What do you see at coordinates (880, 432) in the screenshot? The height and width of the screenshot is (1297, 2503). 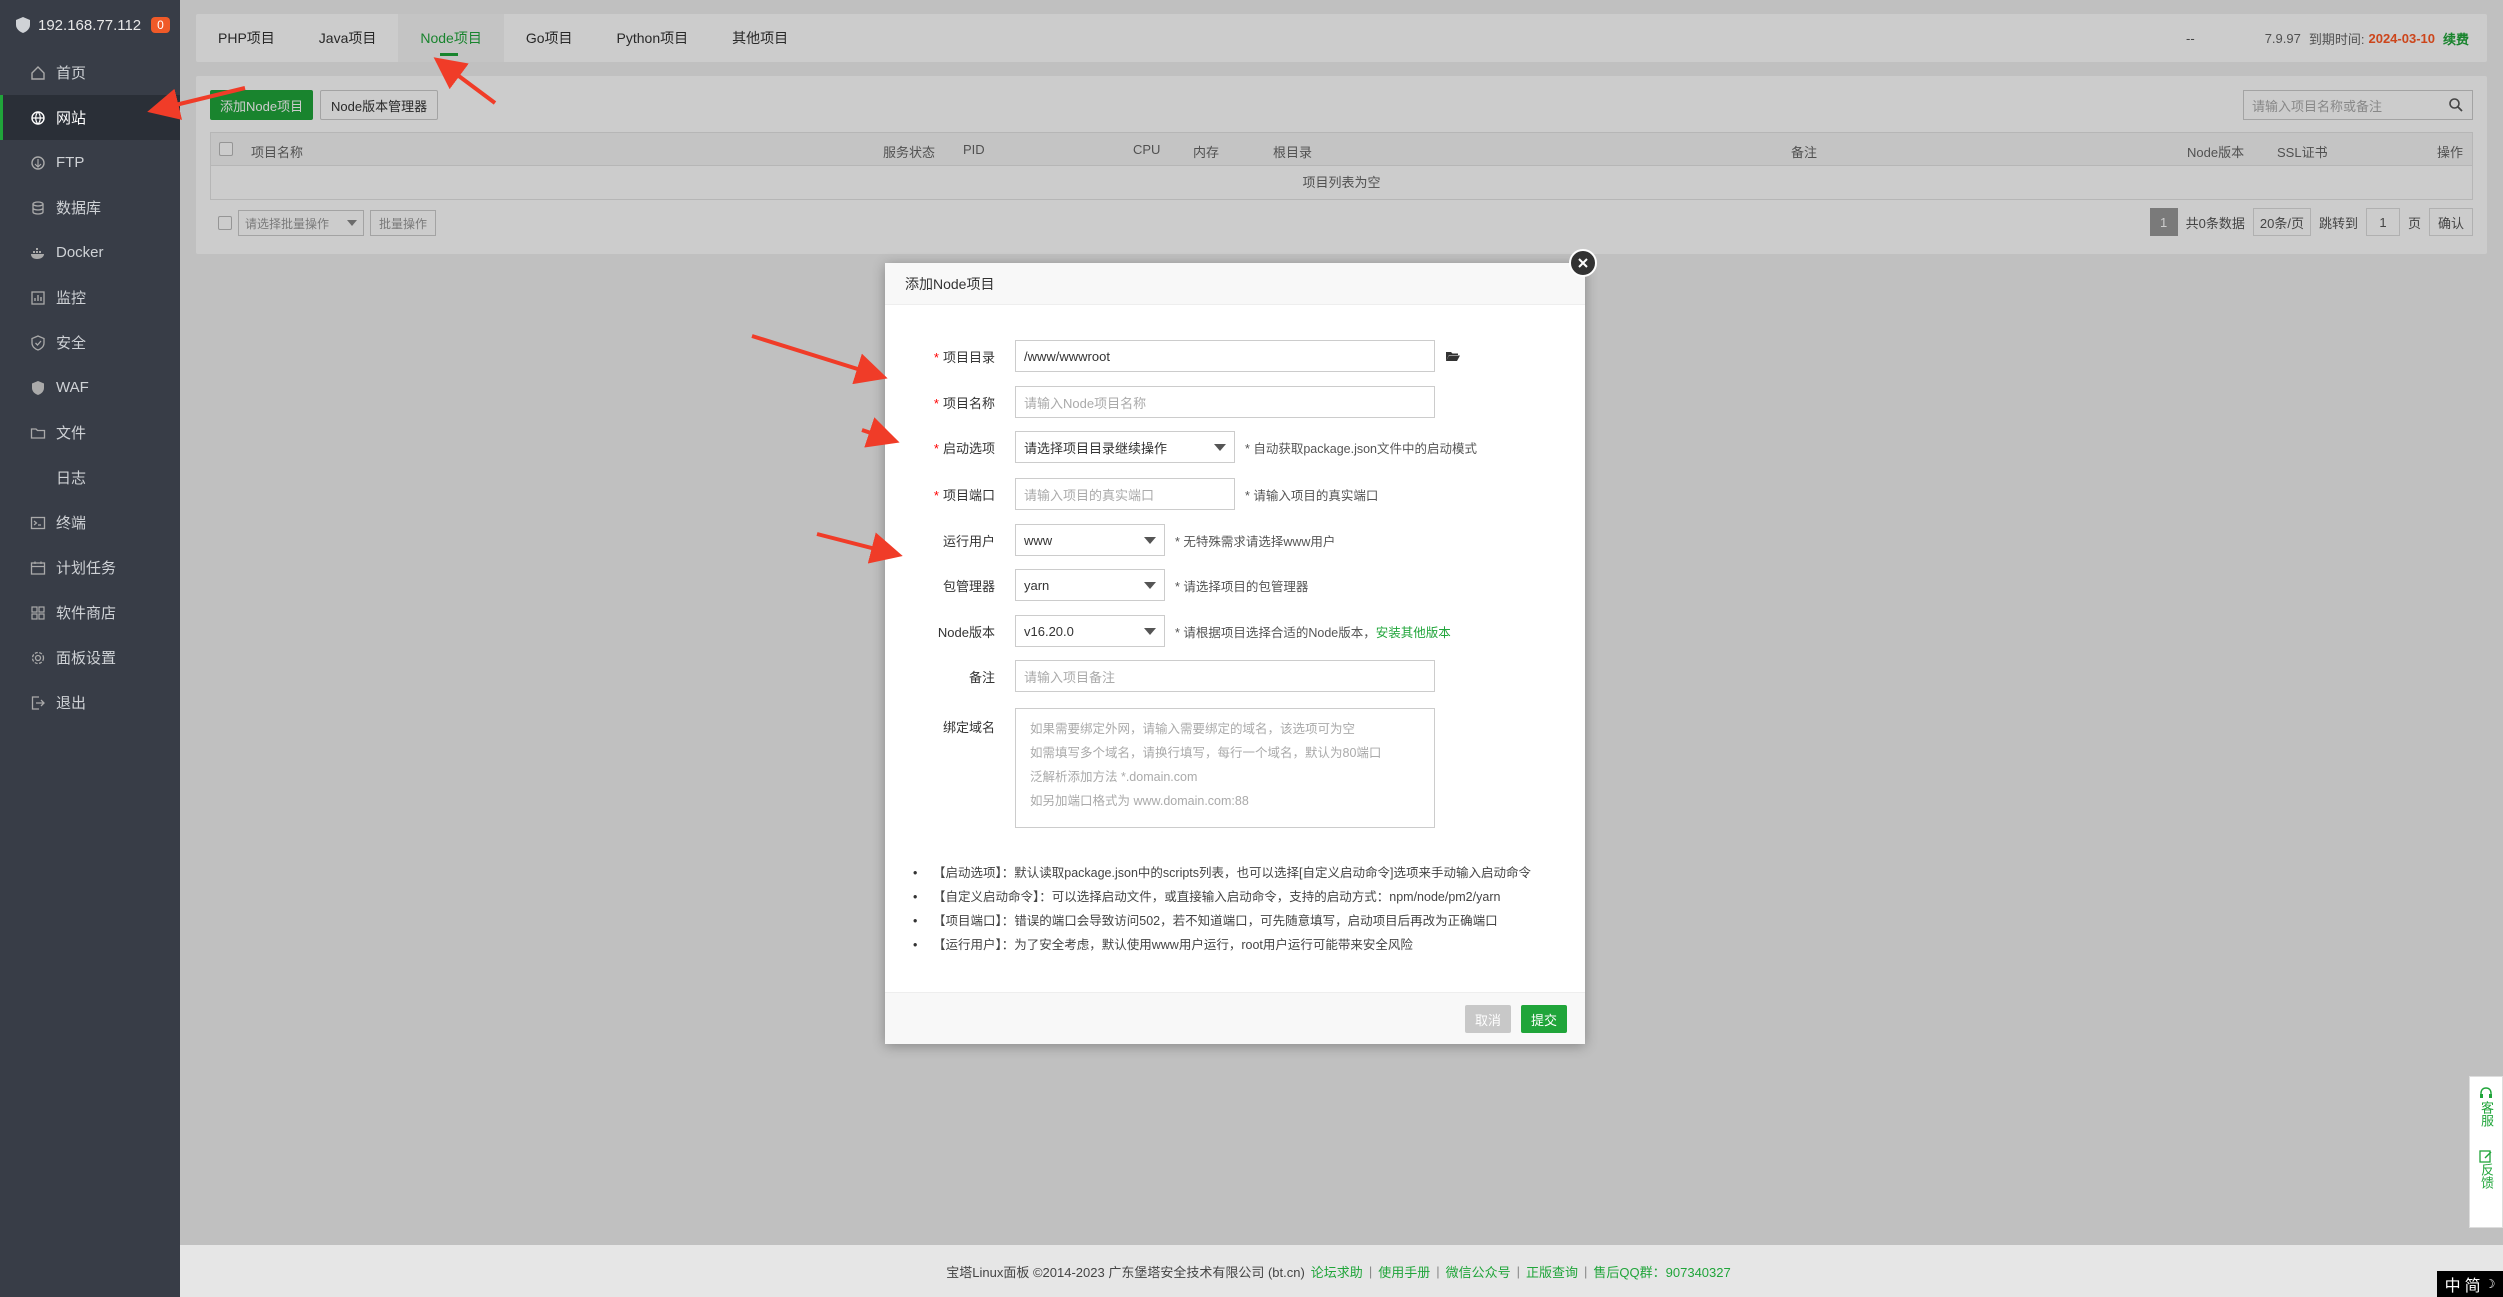 I see `arrow-to-start` at bounding box center [880, 432].